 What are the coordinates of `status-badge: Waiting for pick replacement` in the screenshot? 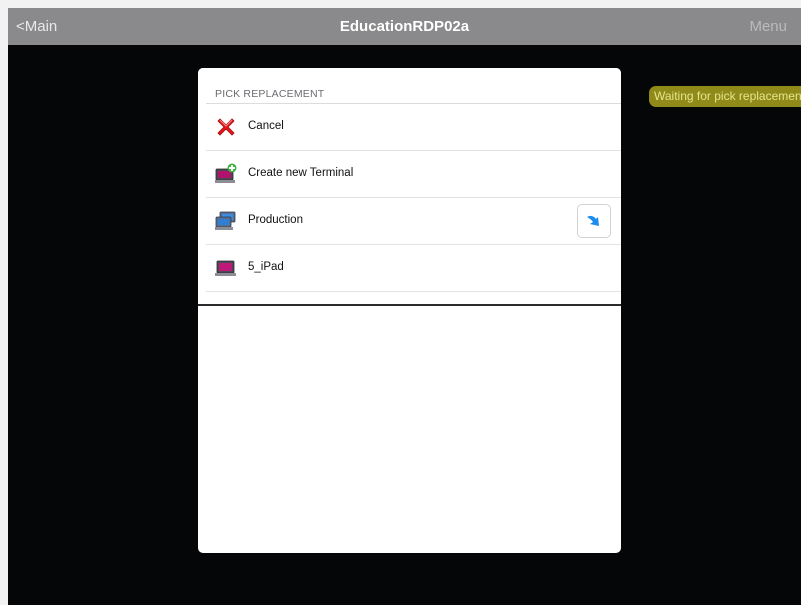 It's located at (725, 96).